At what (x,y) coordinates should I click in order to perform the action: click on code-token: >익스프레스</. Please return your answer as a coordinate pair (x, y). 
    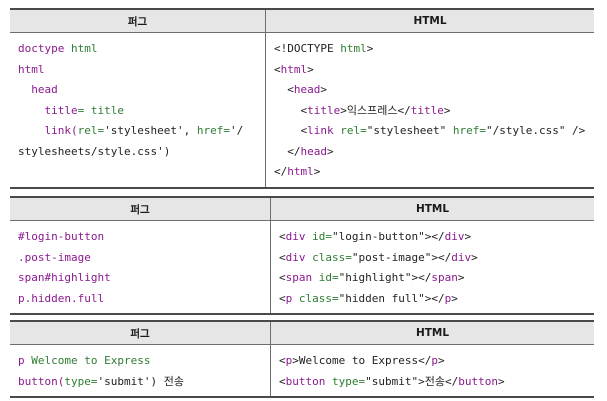
    Looking at the image, I should click on (375, 110).